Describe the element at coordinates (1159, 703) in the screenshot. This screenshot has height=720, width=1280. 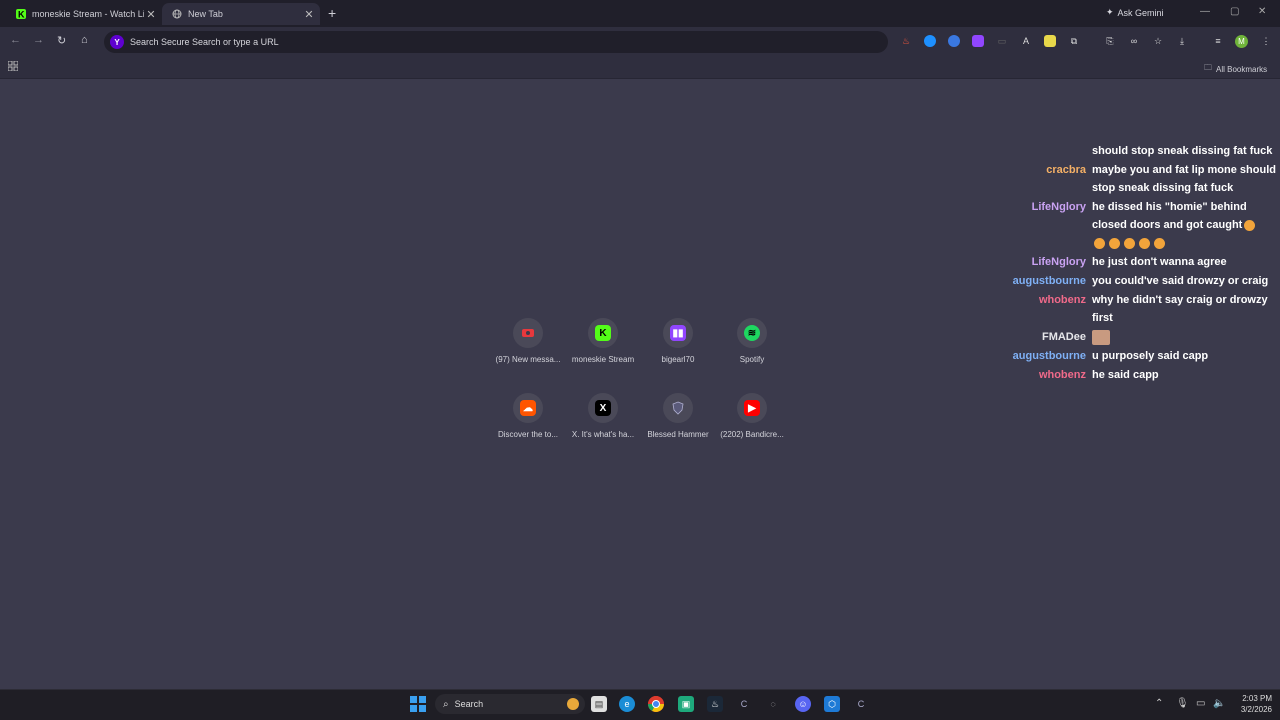
I see `chevron-up-icon: ⌃` at that location.